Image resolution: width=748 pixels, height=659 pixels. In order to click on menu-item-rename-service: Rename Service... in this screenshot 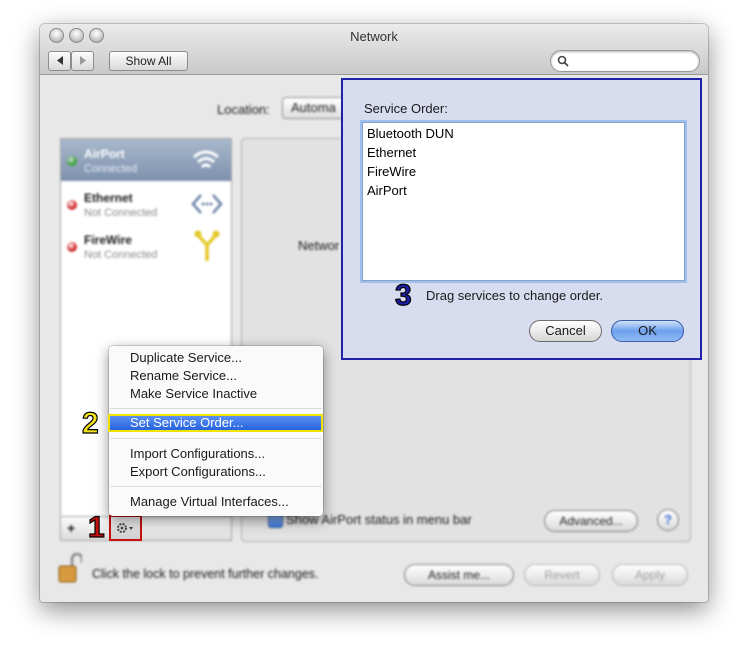, I will do `click(183, 375)`.